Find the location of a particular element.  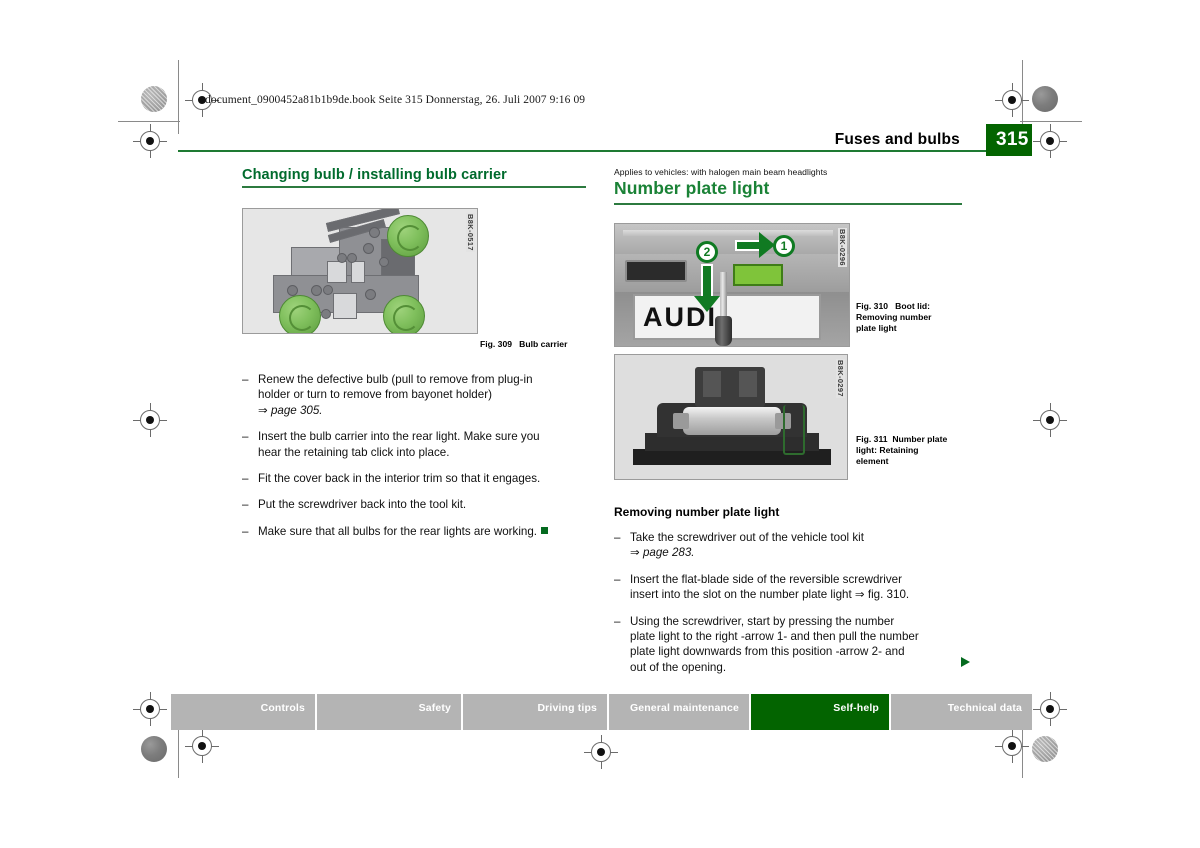

retaining-element is located at coordinates (794, 430).